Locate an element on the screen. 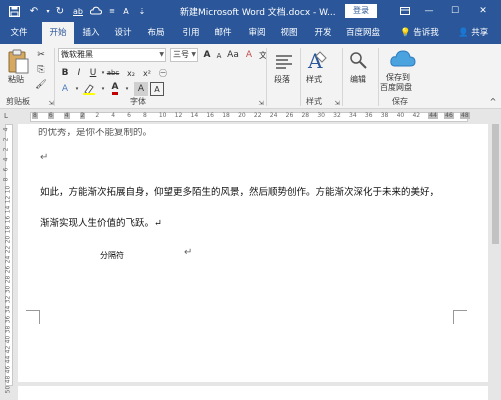 This screenshot has width=501, height=400. find-icon is located at coordinates (358, 60).